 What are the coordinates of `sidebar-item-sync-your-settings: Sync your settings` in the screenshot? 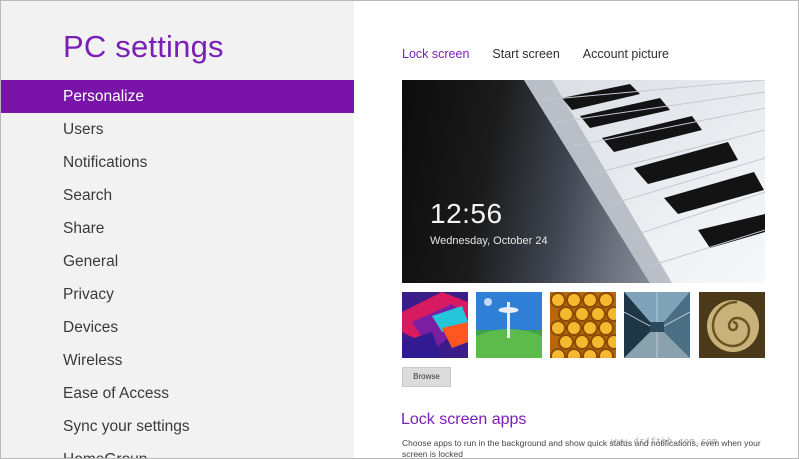 It's located at (177, 426).